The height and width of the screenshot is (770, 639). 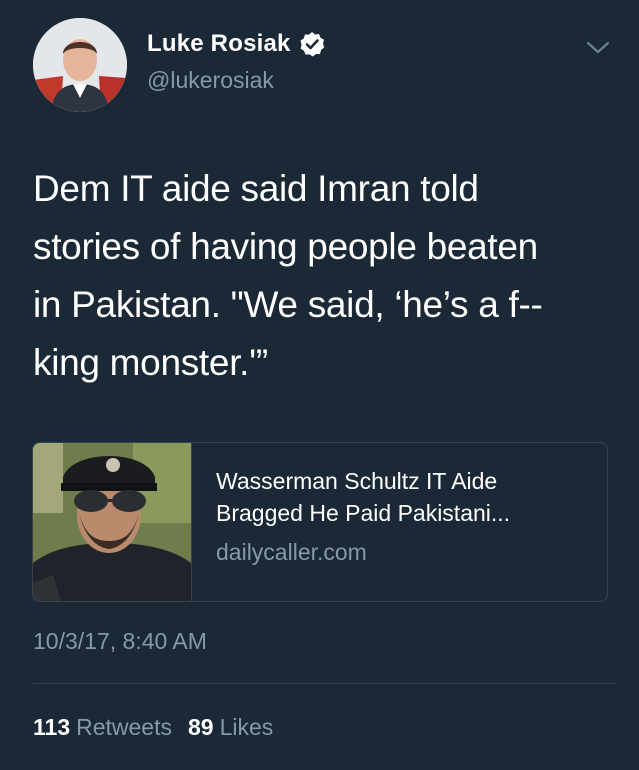 I want to click on likes-label: Likes, so click(x=246, y=727).